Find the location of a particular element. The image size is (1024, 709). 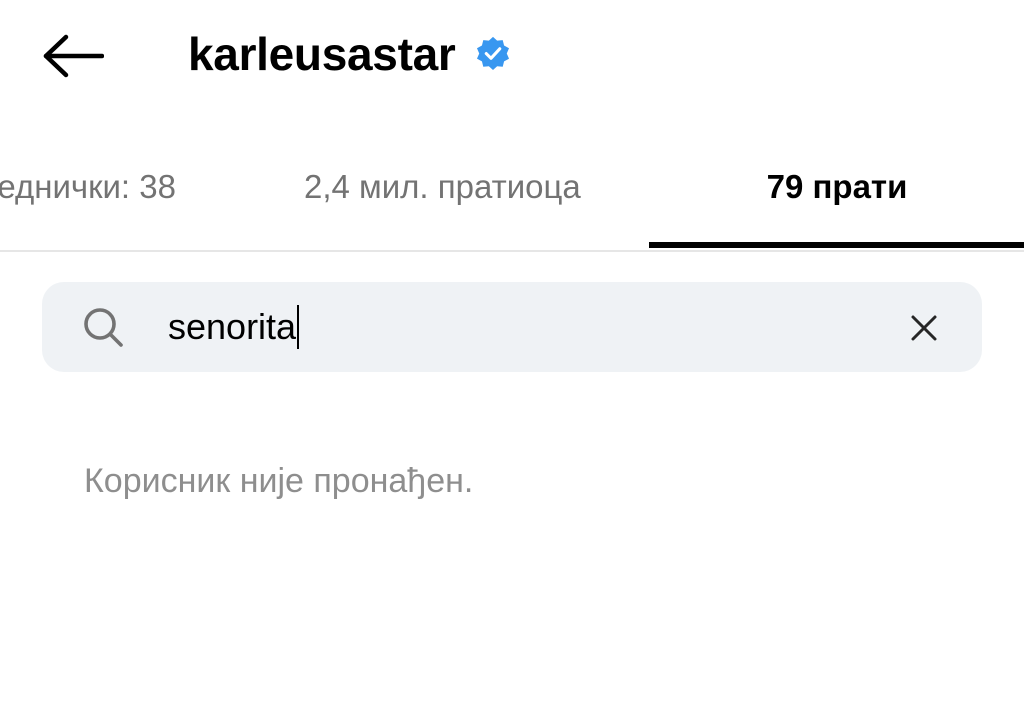

profile-title: karleusastar is located at coordinates (349, 54).